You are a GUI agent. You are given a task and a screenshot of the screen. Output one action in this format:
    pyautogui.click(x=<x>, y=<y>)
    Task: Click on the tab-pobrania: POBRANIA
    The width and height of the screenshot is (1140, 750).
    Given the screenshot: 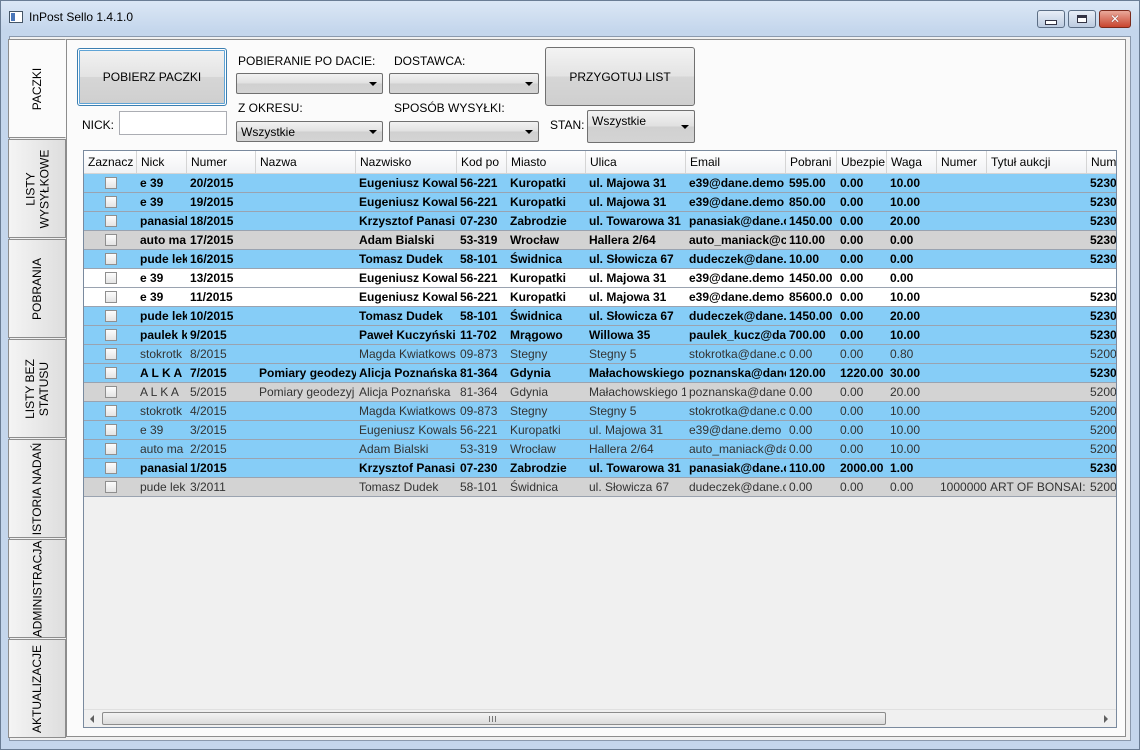 What is the action you would take?
    pyautogui.click(x=37, y=288)
    